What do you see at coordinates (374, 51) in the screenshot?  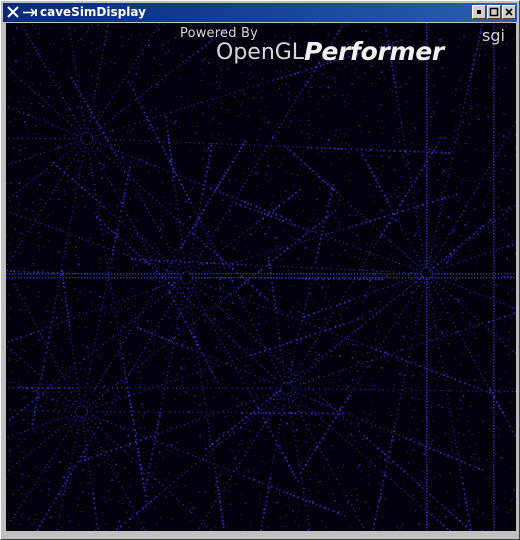 I see `performer-logo-text: Performer` at bounding box center [374, 51].